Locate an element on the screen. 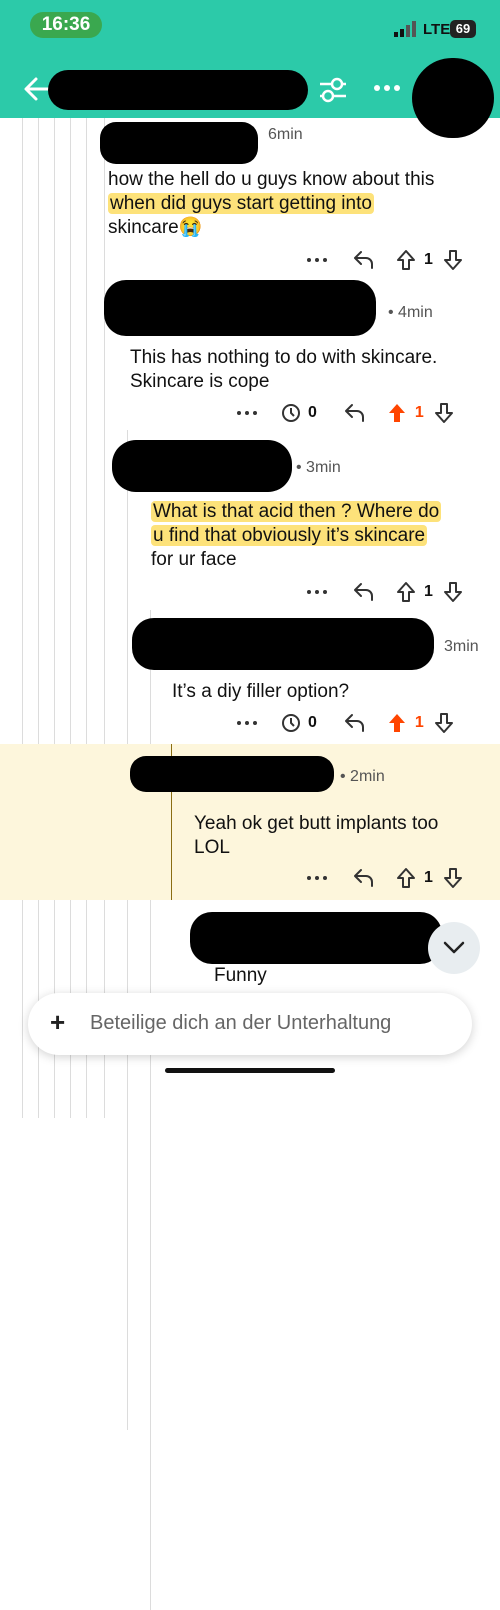 This screenshot has width=500, height=1610. comment-line: when did guys start getting into is located at coordinates (241, 203).